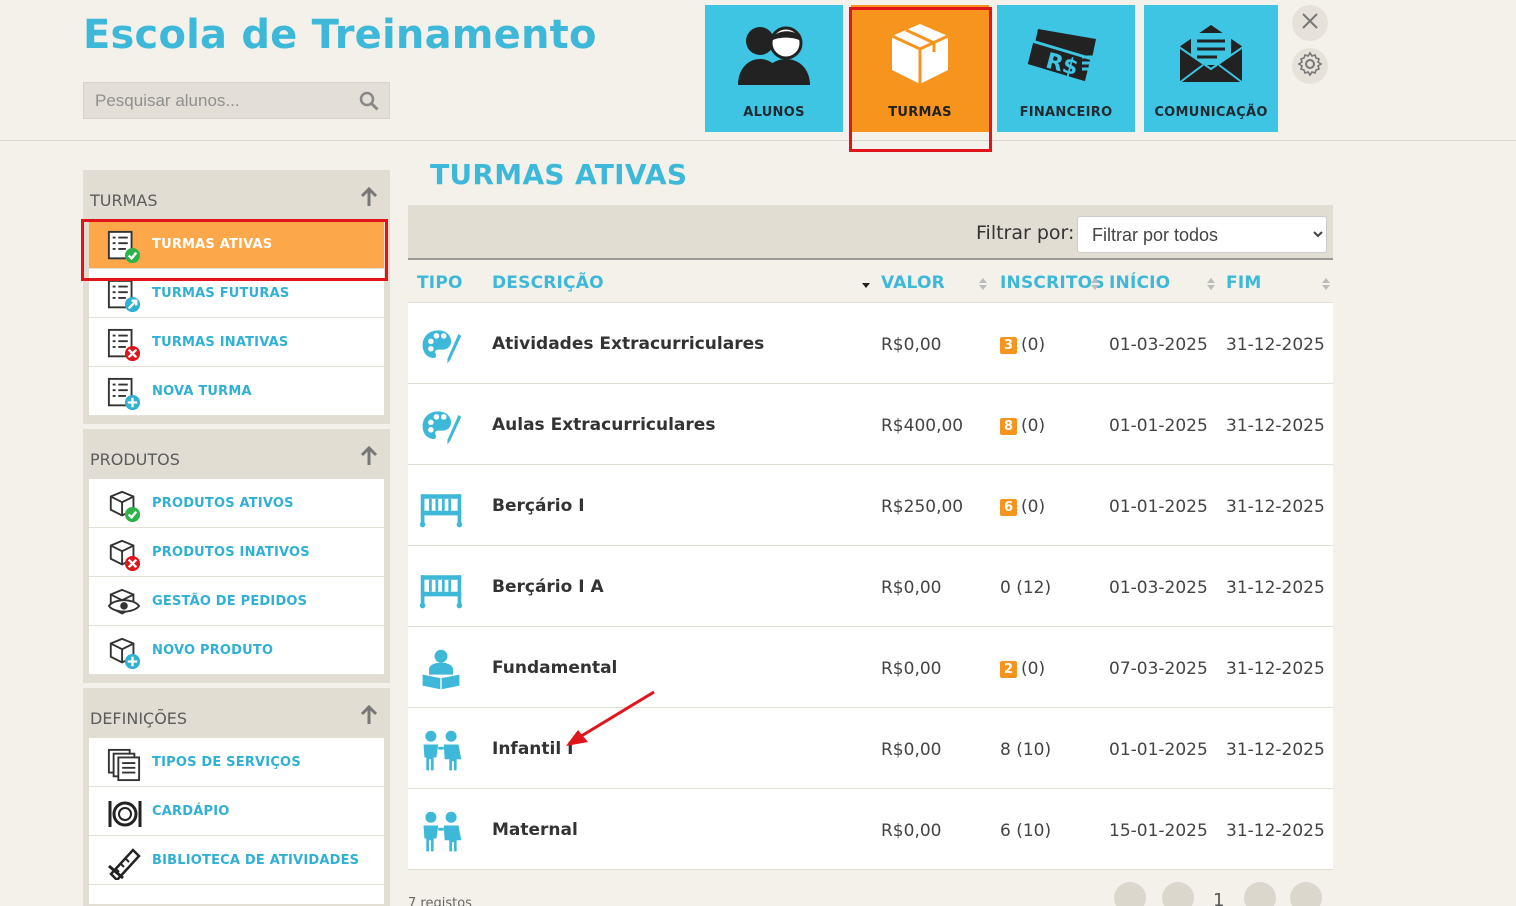  What do you see at coordinates (1009, 345) in the screenshot?
I see `enrolled-badge: 3` at bounding box center [1009, 345].